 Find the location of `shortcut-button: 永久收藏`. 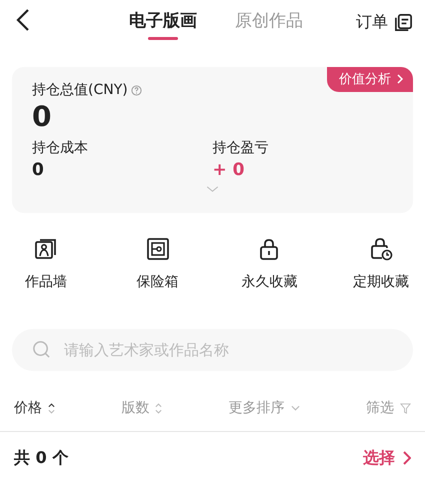

shortcut-button: 永久收藏 is located at coordinates (269, 264).